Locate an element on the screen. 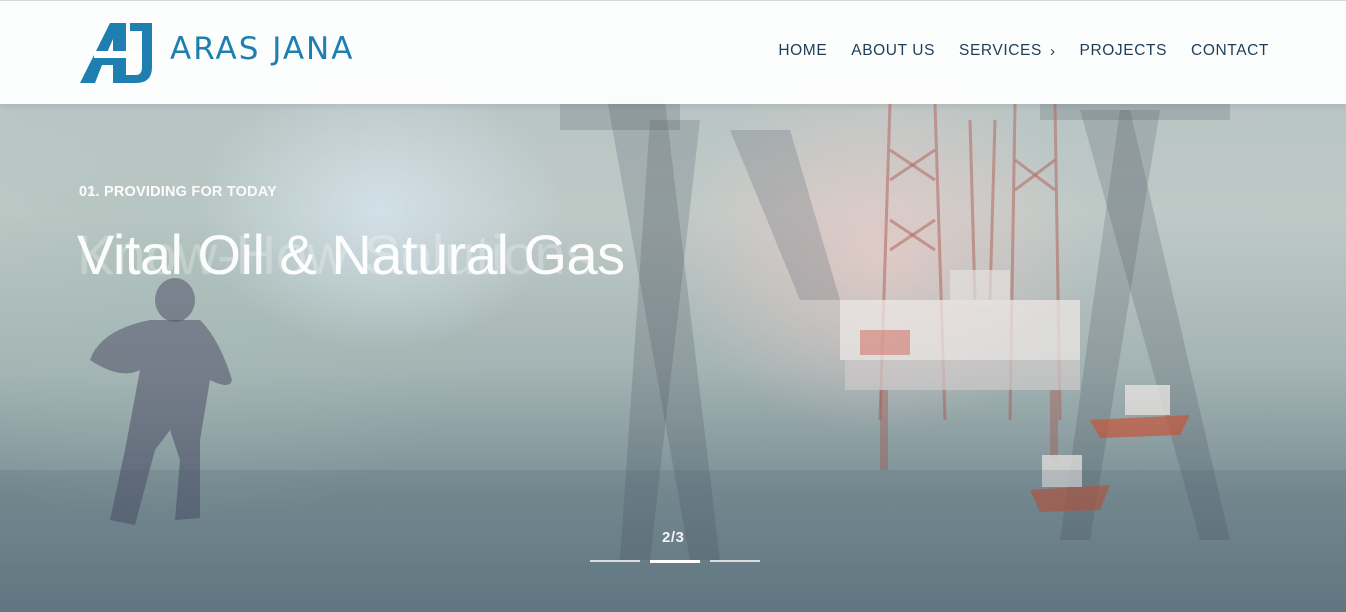 This screenshot has height=612, width=1346. nav-about-us: ABOUT US is located at coordinates (893, 51).